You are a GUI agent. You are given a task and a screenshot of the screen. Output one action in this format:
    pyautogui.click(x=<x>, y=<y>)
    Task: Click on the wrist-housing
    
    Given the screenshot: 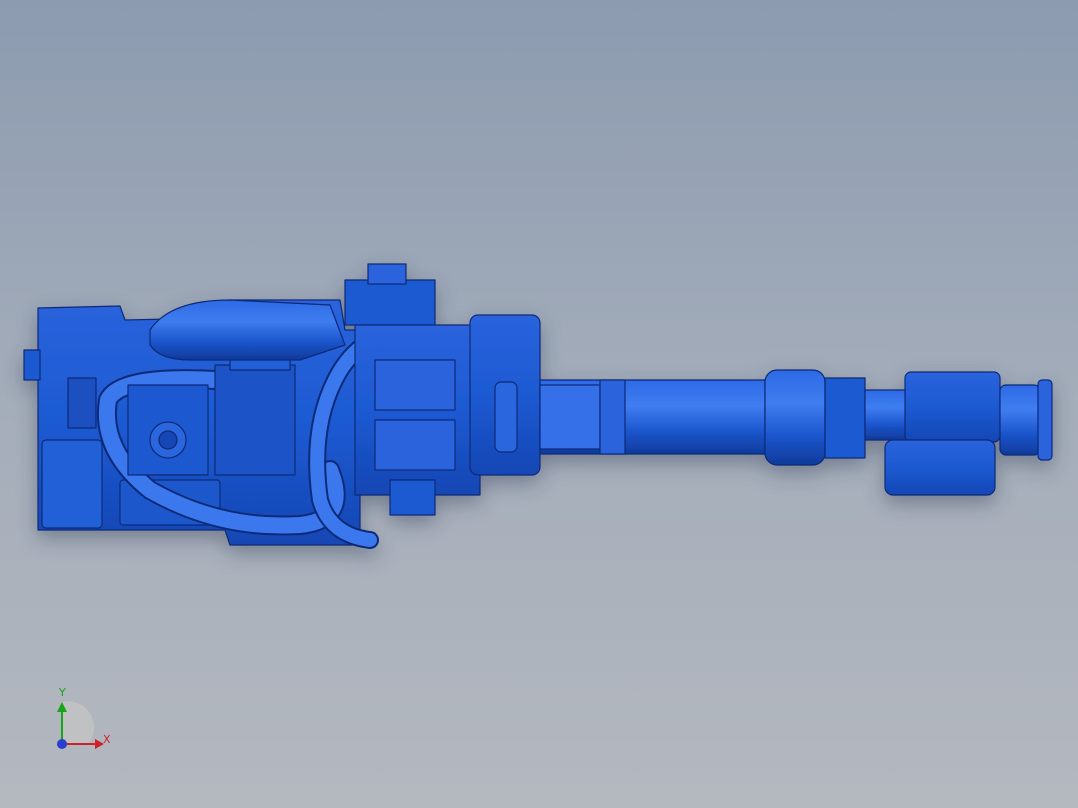 What is the action you would take?
    pyautogui.click(x=952, y=407)
    